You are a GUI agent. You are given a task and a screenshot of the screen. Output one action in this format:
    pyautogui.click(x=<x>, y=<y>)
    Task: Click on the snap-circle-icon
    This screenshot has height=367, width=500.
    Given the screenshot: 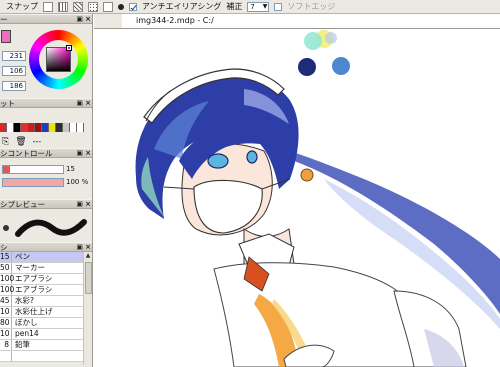 What is the action you would take?
    pyautogui.click(x=108, y=6)
    